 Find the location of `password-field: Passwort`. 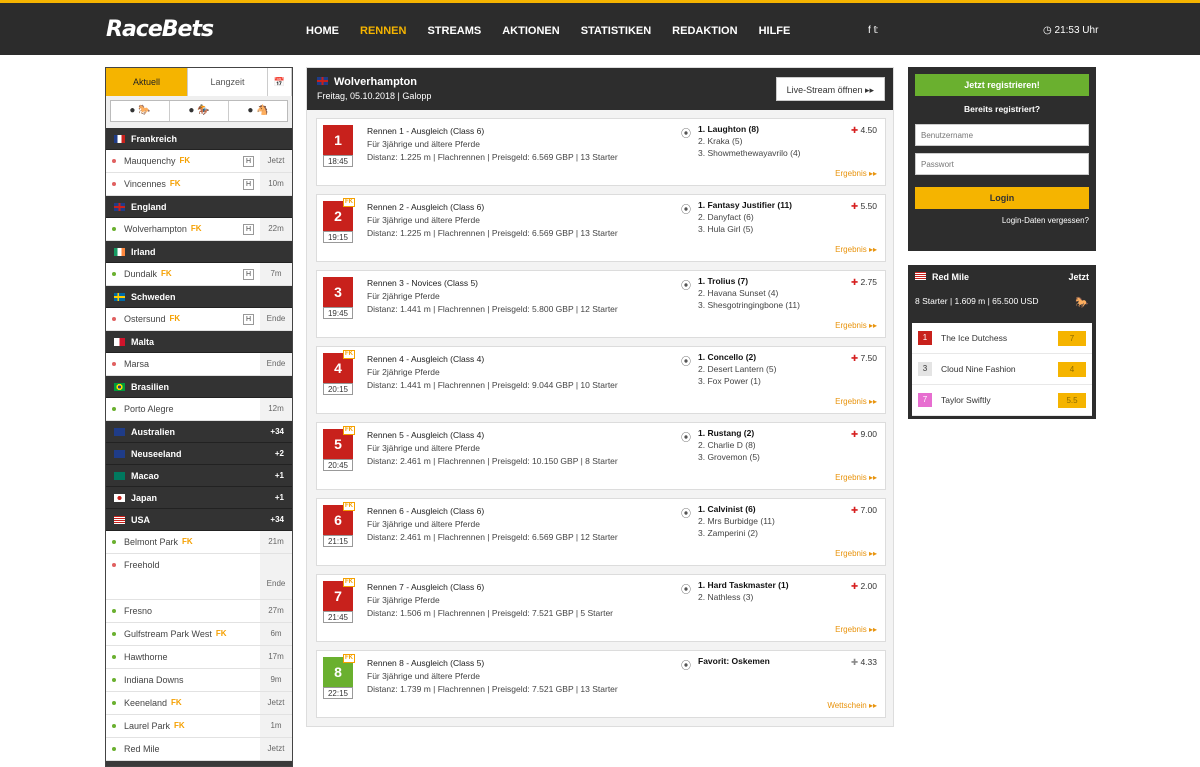

password-field: Passwort is located at coordinates (1002, 164).